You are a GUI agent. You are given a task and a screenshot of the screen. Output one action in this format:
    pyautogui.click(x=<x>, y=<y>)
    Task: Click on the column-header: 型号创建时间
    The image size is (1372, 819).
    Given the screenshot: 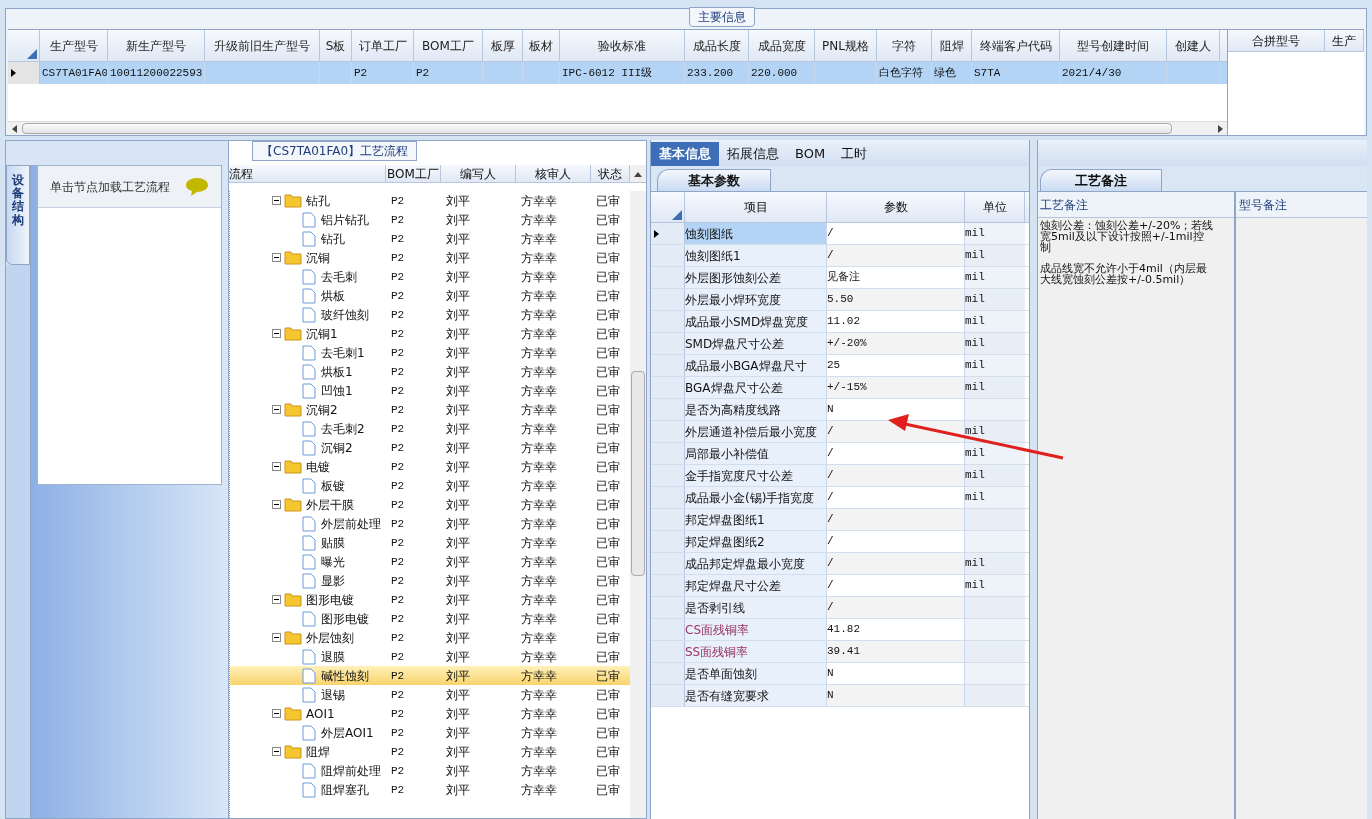 What is the action you would take?
    pyautogui.click(x=1113, y=45)
    